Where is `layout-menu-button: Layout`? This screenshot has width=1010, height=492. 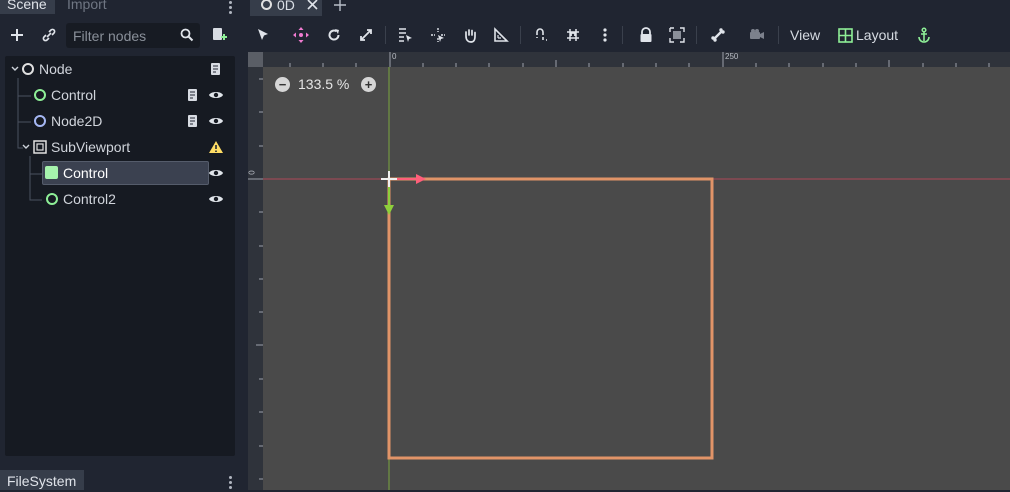 layout-menu-button: Layout is located at coordinates (877, 35).